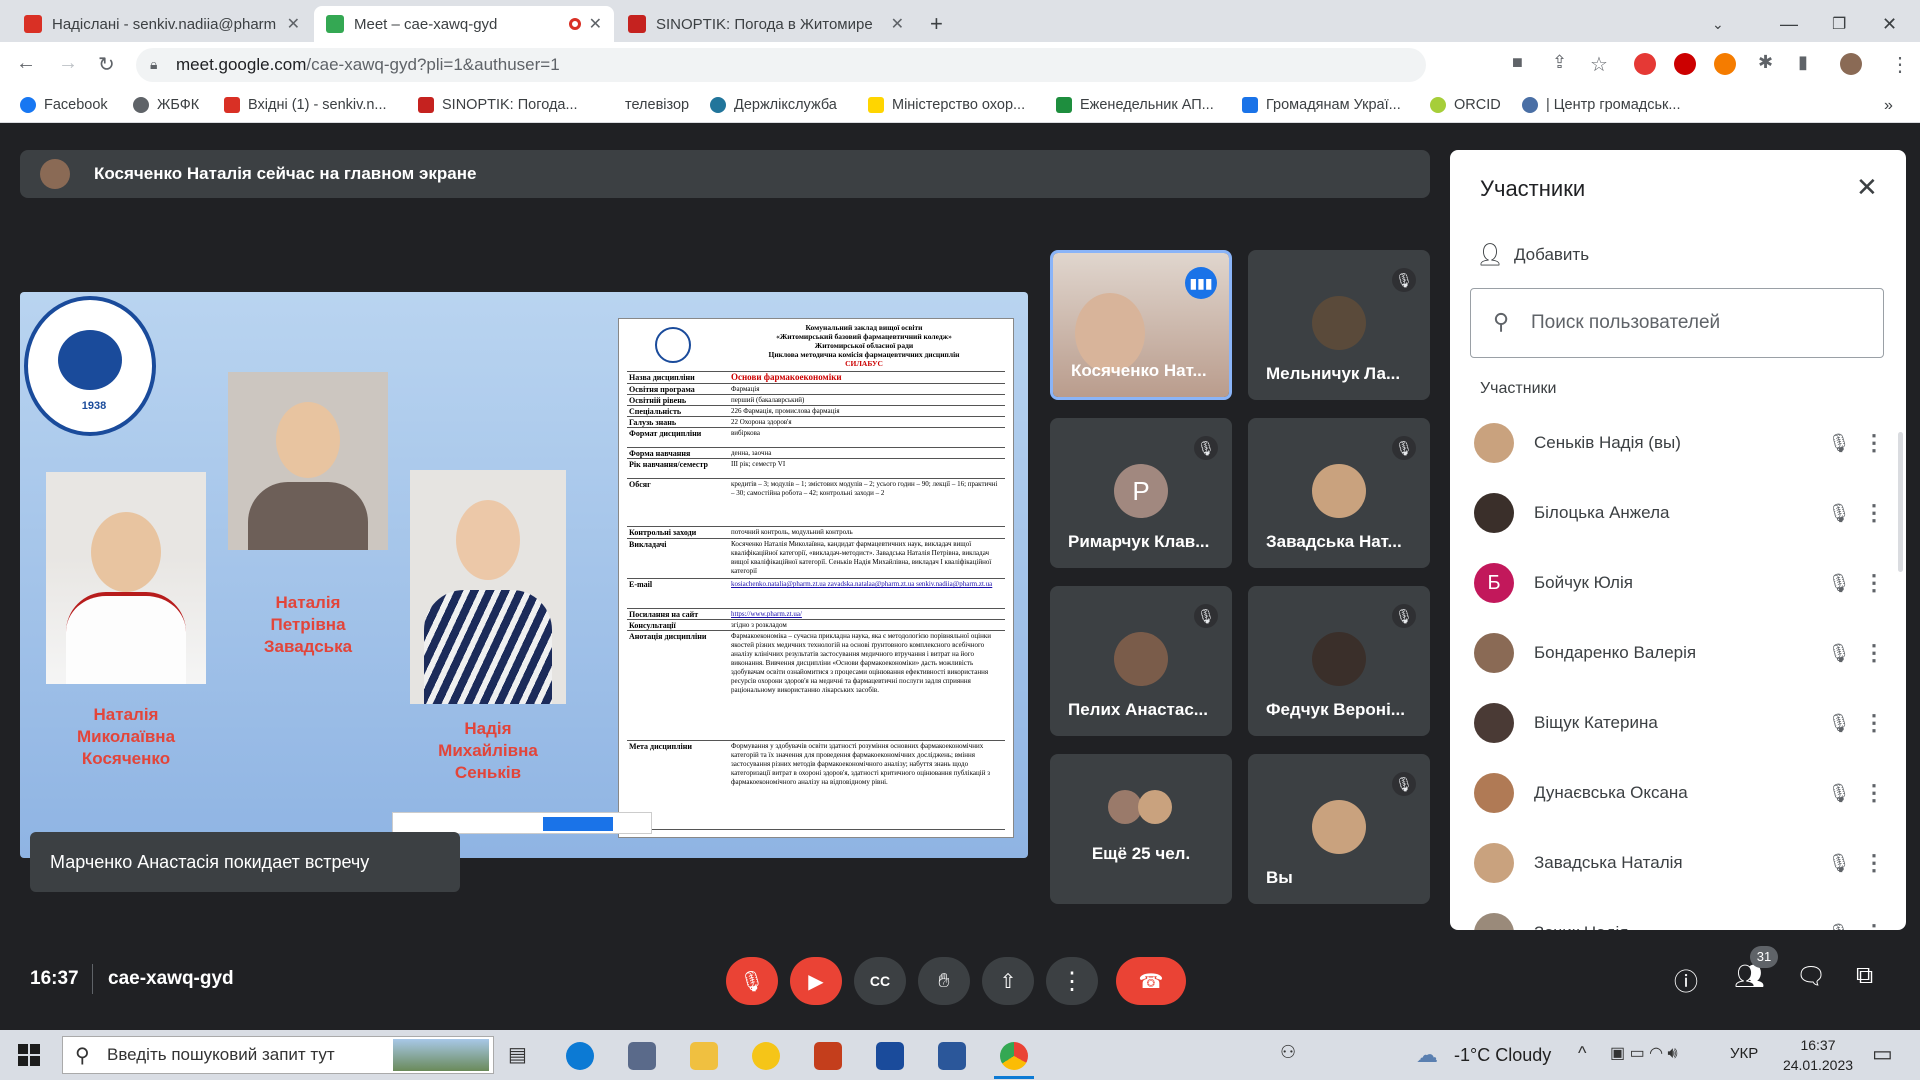  Describe the element at coordinates (1684, 793) in the screenshot. I see `participant-row: Дунаєвська Оксана 🎙︎ ⋮` at that location.